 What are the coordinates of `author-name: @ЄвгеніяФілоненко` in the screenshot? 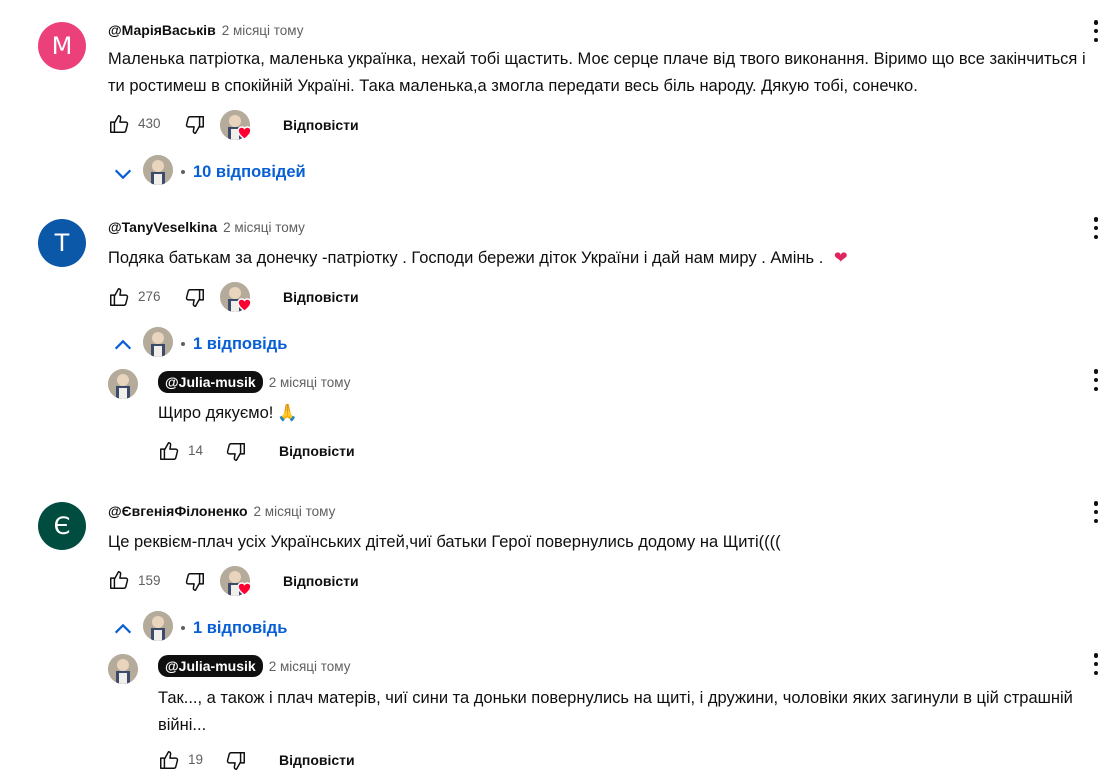 It's located at (178, 511).